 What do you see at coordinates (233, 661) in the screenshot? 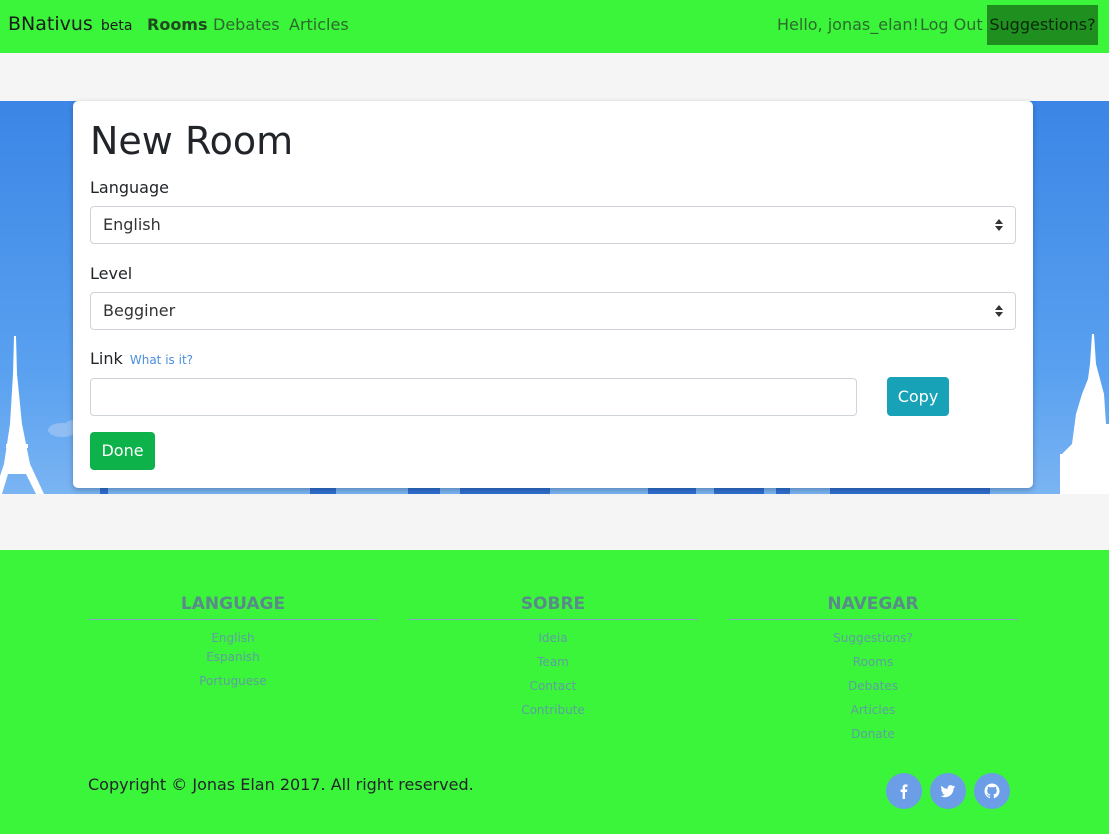
I see `footer-link-espanish: Espanish` at bounding box center [233, 661].